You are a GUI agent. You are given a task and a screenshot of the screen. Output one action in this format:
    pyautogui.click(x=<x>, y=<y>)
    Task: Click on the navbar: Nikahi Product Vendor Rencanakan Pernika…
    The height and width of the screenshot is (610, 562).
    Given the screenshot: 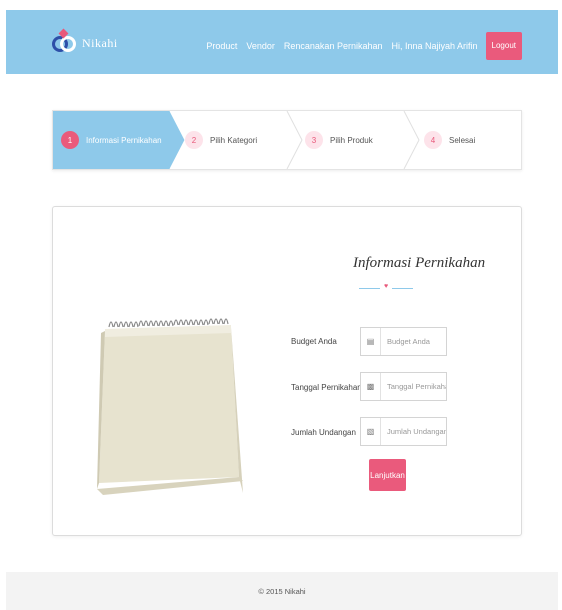 What is the action you would take?
    pyautogui.click(x=282, y=42)
    